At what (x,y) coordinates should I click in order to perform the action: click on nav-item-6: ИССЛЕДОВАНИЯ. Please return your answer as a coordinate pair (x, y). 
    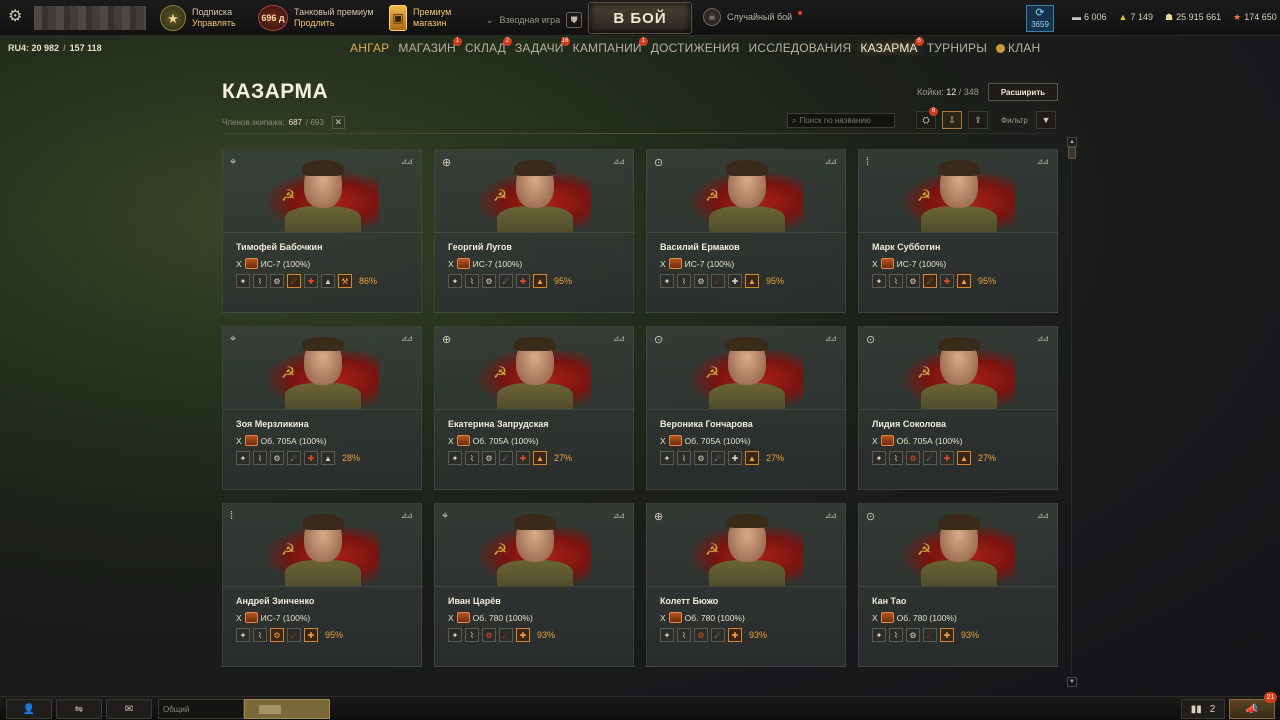
    Looking at the image, I should click on (800, 48).